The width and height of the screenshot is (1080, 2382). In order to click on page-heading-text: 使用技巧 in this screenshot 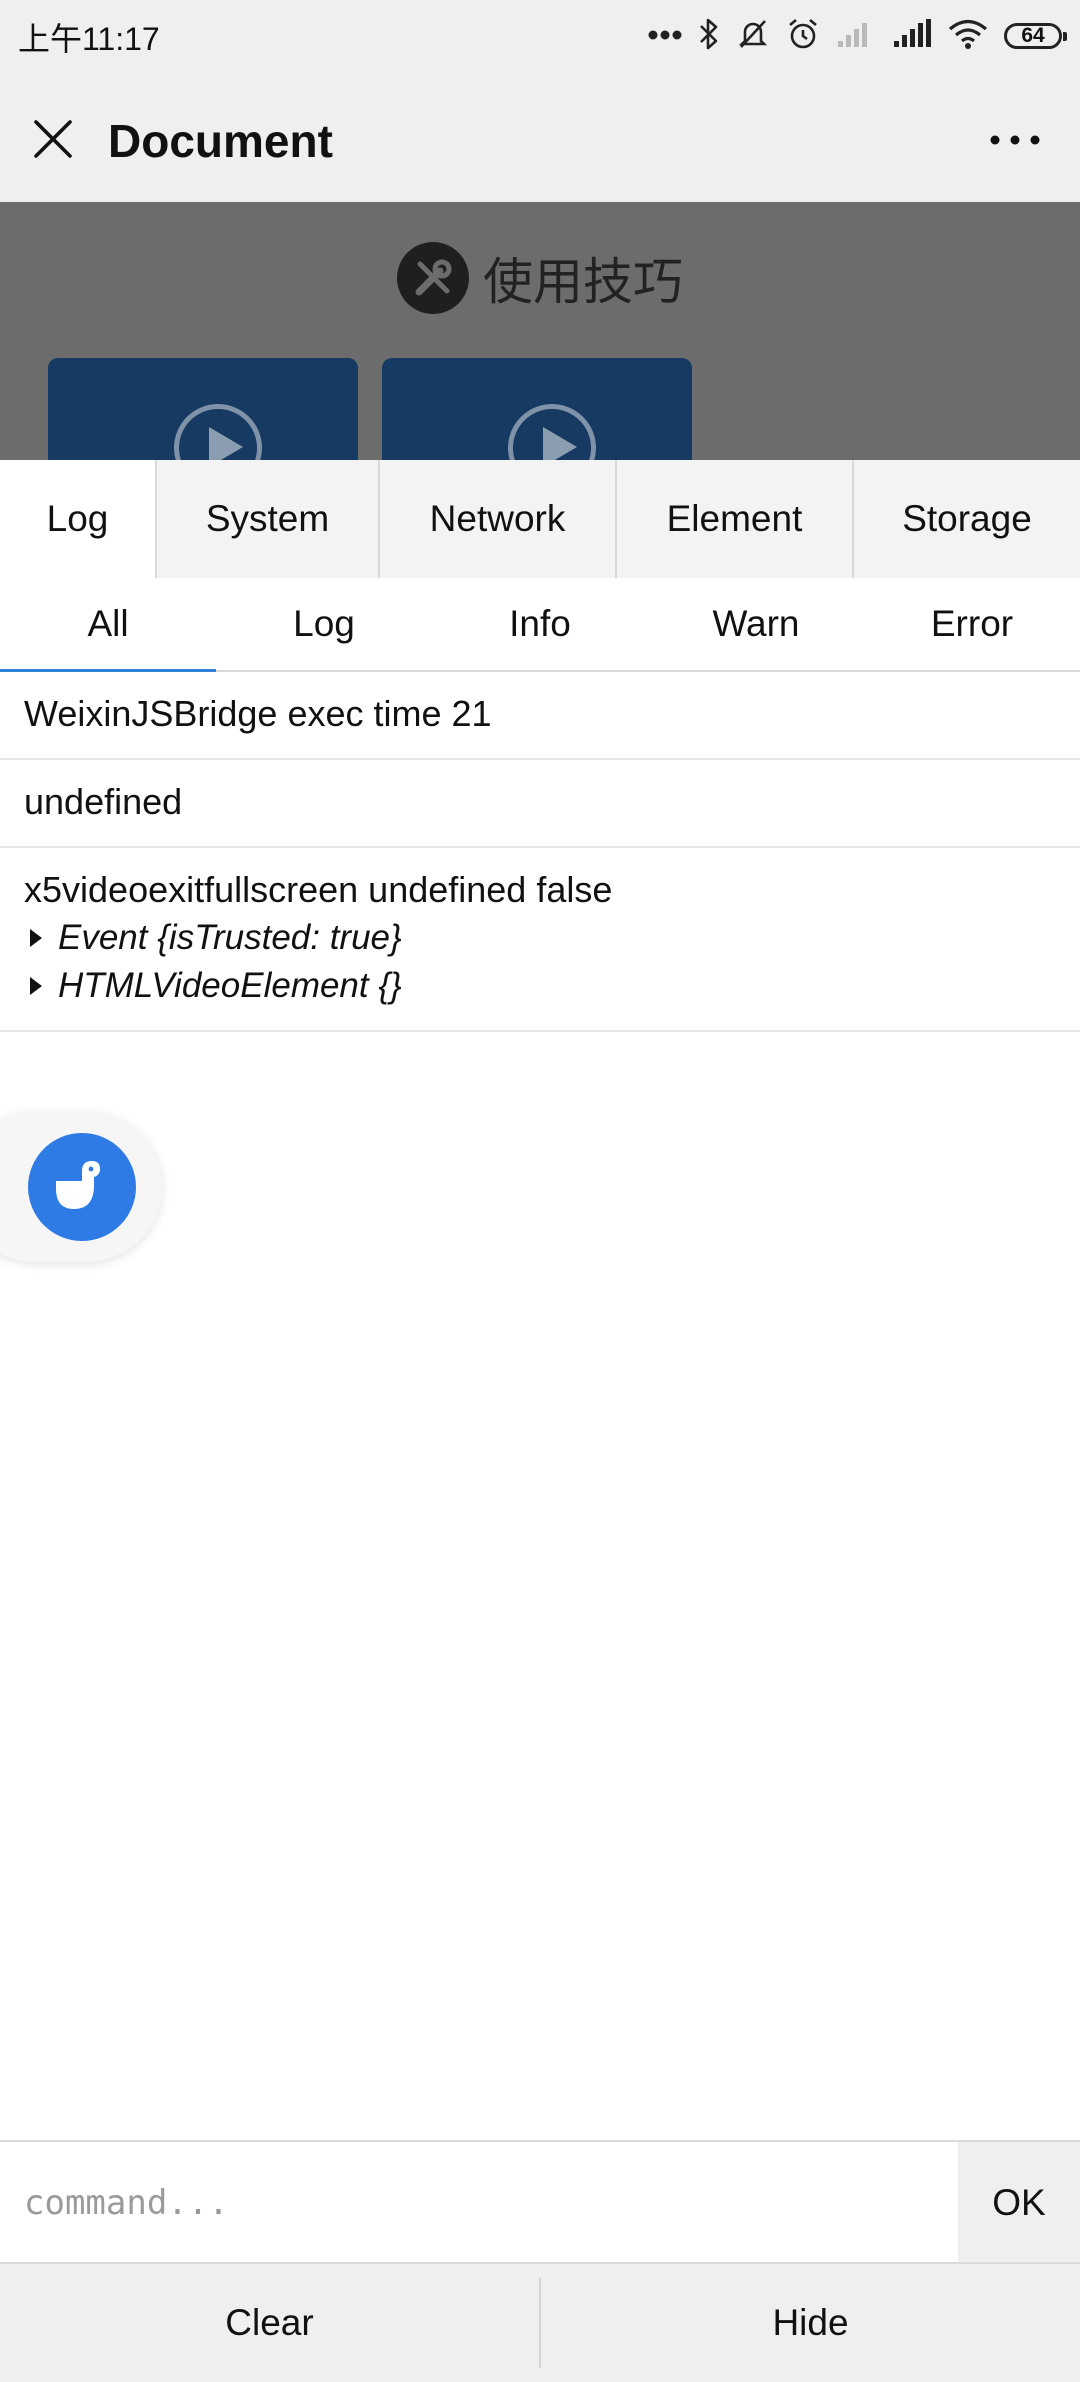, I will do `click(583, 282)`.